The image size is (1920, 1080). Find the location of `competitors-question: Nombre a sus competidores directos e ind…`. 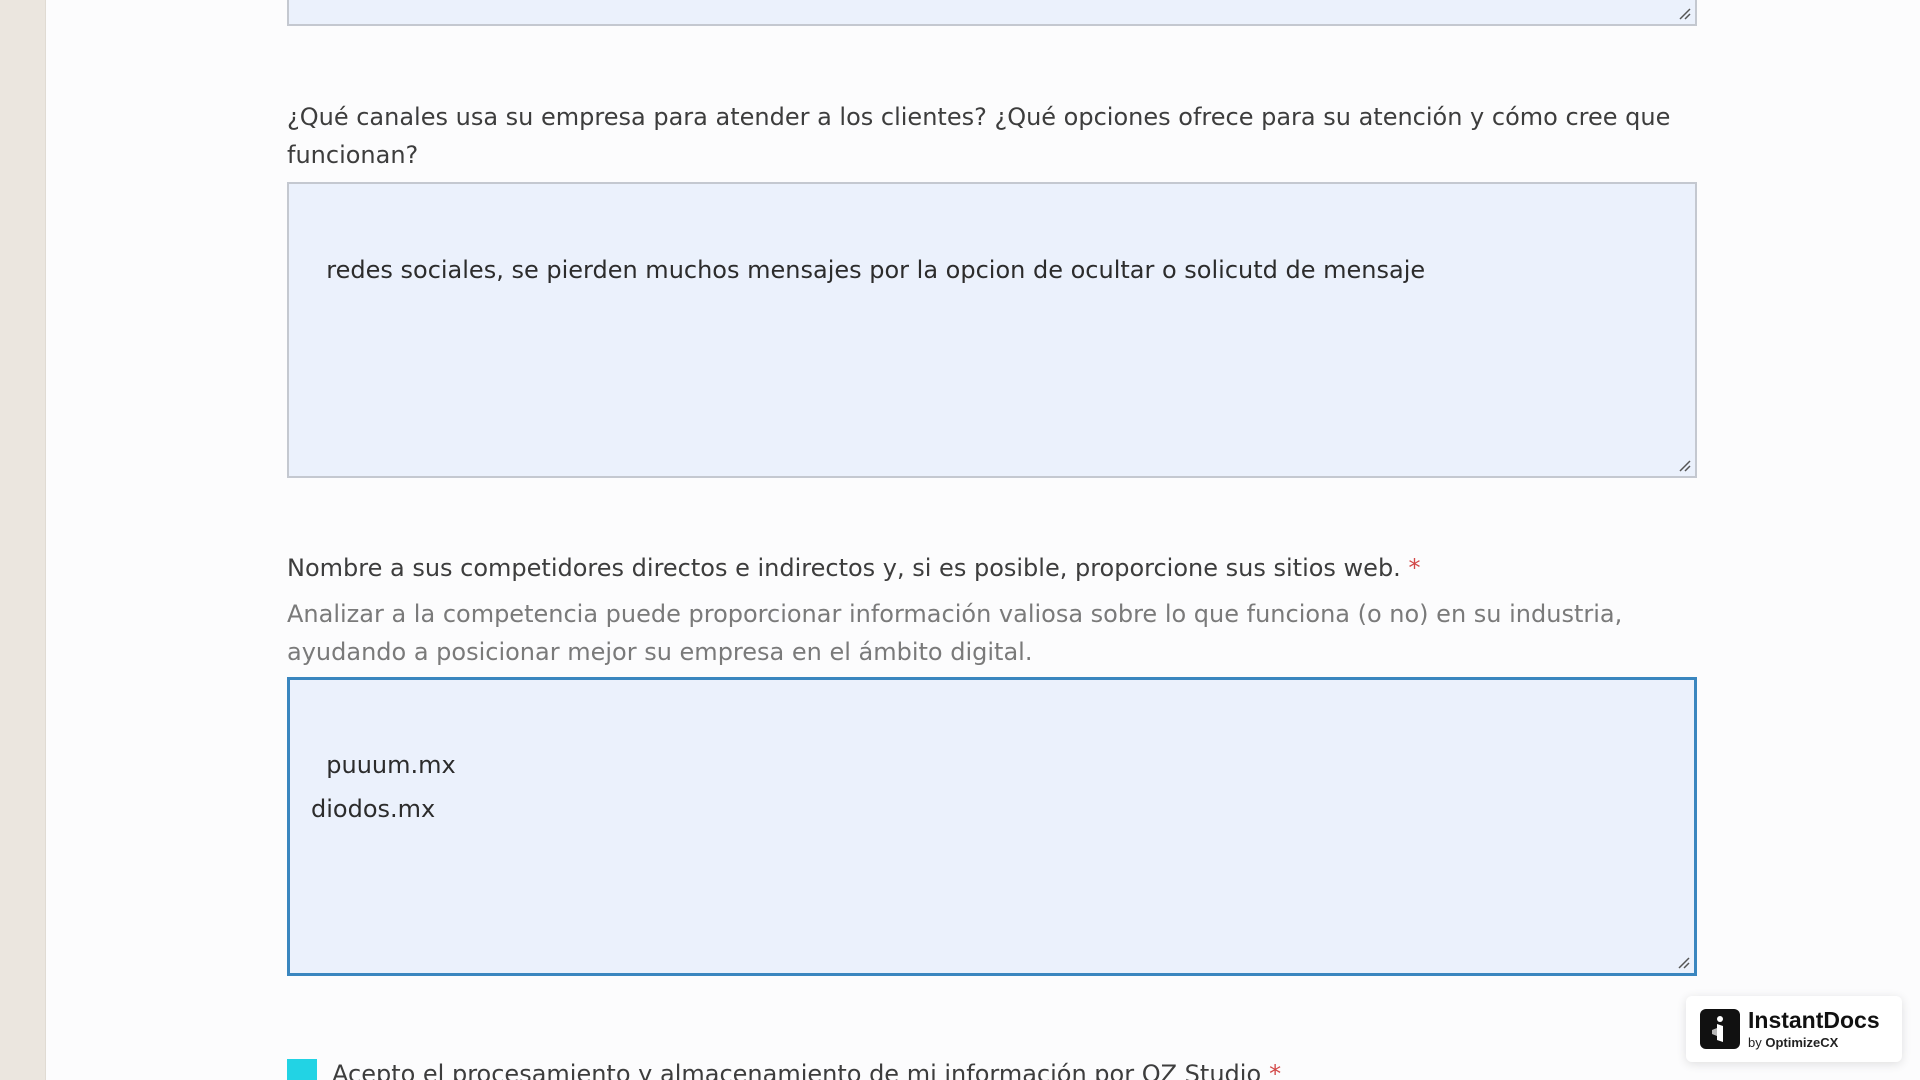

competitors-question: Nombre a sus competidores directos e ind… is located at coordinates (997, 568).